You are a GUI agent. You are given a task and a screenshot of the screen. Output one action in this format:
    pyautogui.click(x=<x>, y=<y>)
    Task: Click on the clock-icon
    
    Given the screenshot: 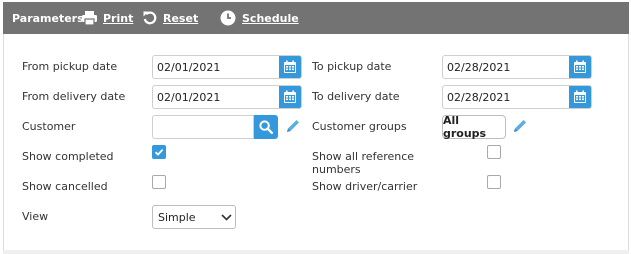 What is the action you would take?
    pyautogui.click(x=228, y=18)
    